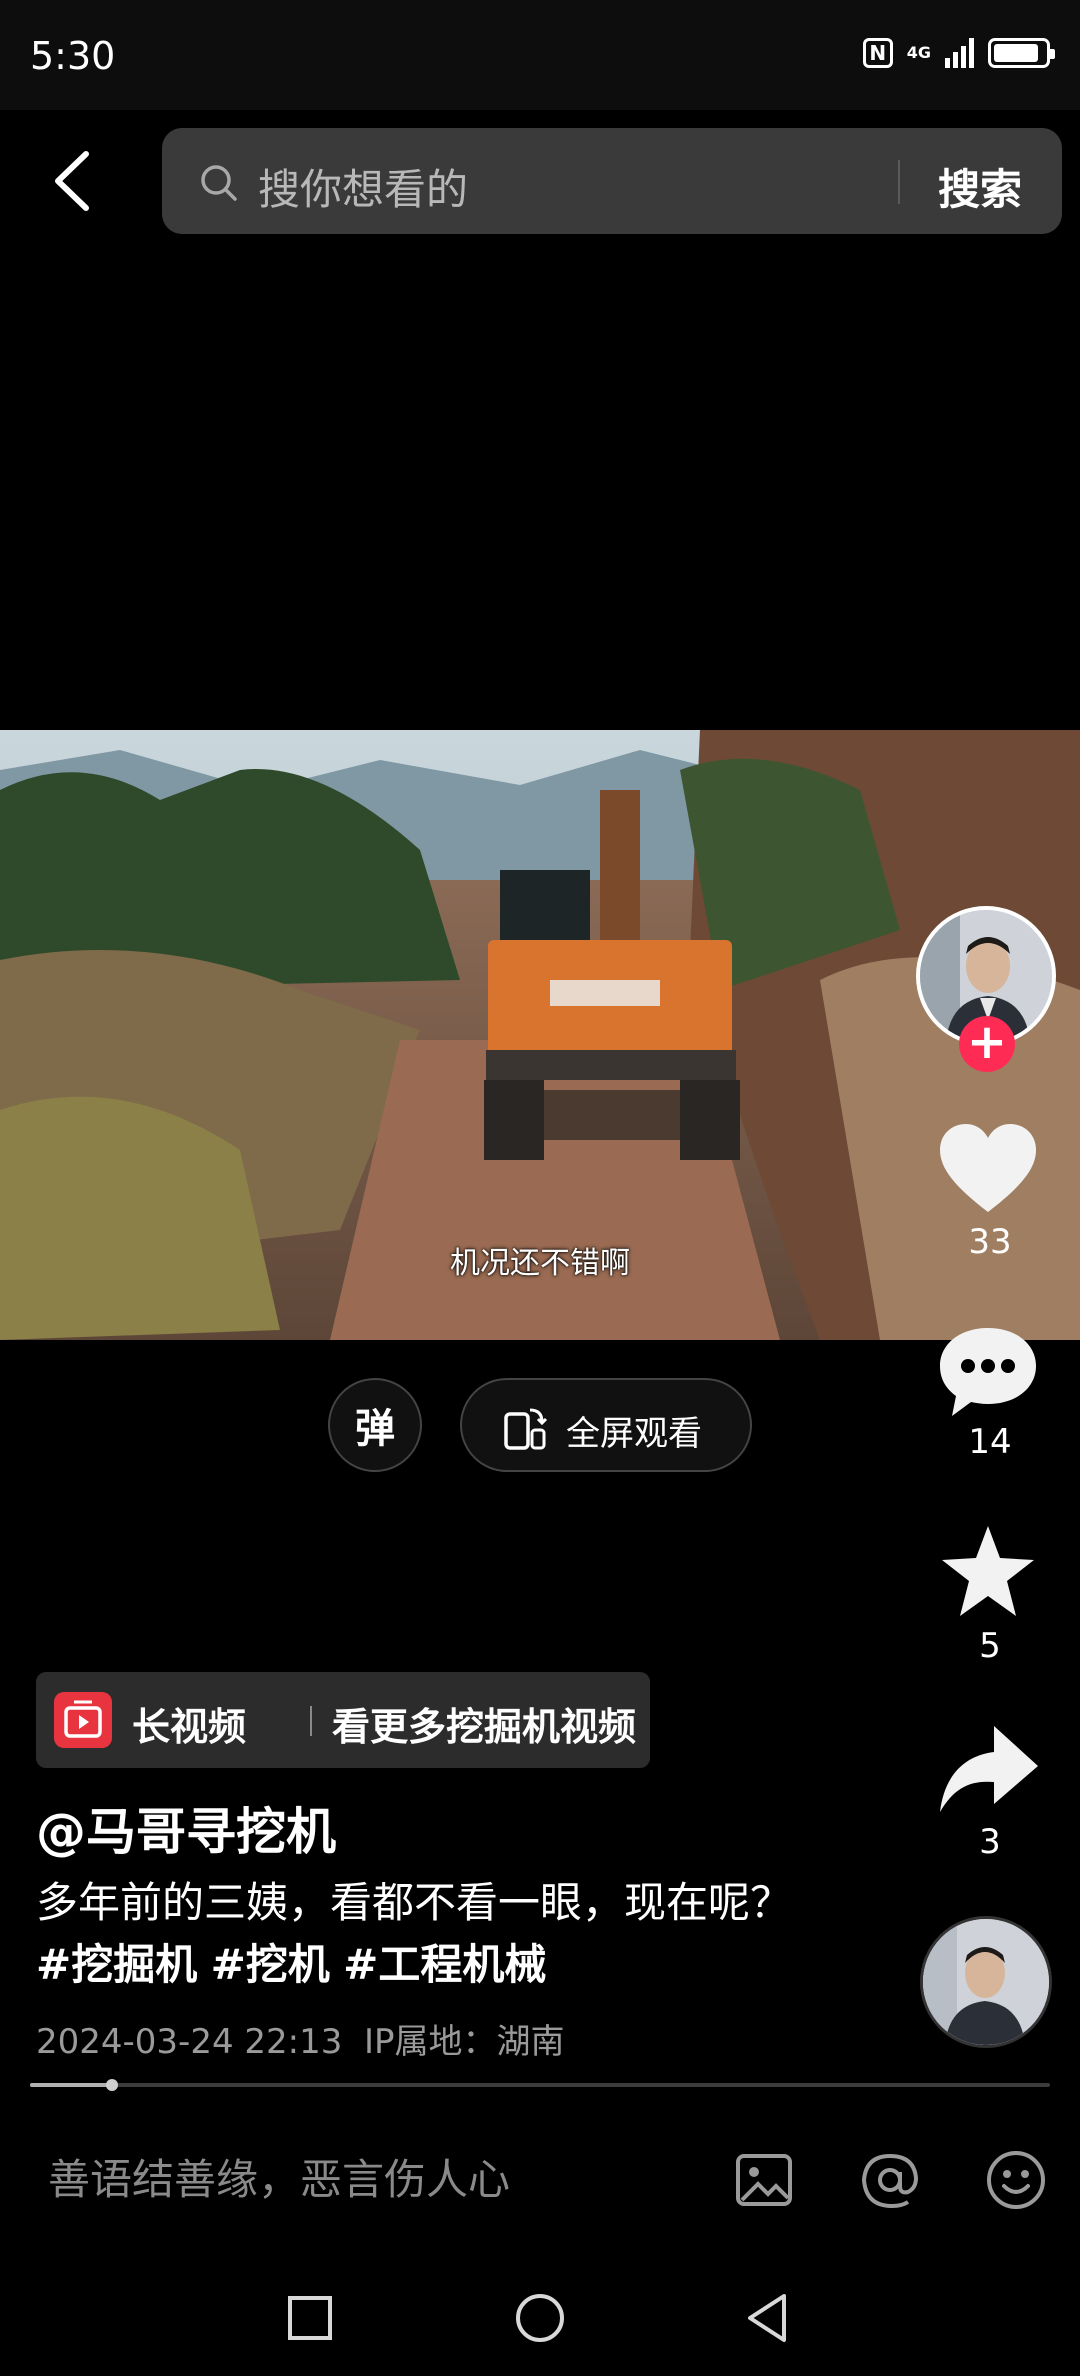 The height and width of the screenshot is (2376, 1080). Describe the element at coordinates (189, 2042) in the screenshot. I see `post-timestamp: 2024-03-24 22:13` at that location.